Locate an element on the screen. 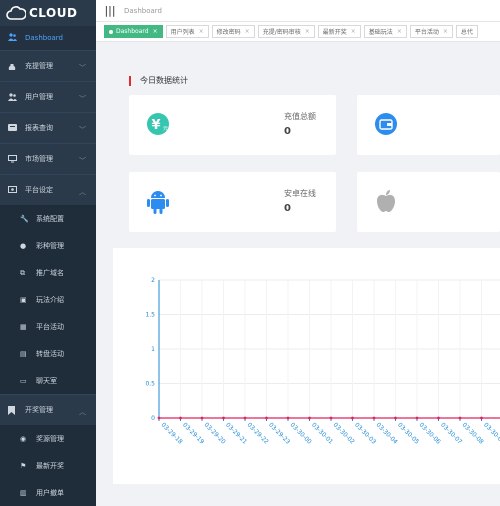  sidebar-item-label: 最新开奖 is located at coordinates (50, 465).